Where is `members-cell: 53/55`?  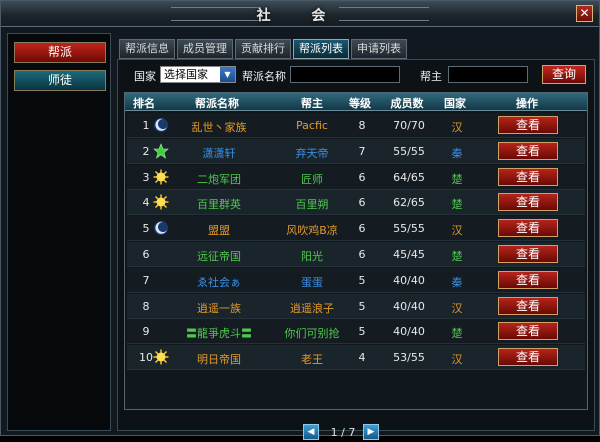 members-cell: 53/55 is located at coordinates (409, 358).